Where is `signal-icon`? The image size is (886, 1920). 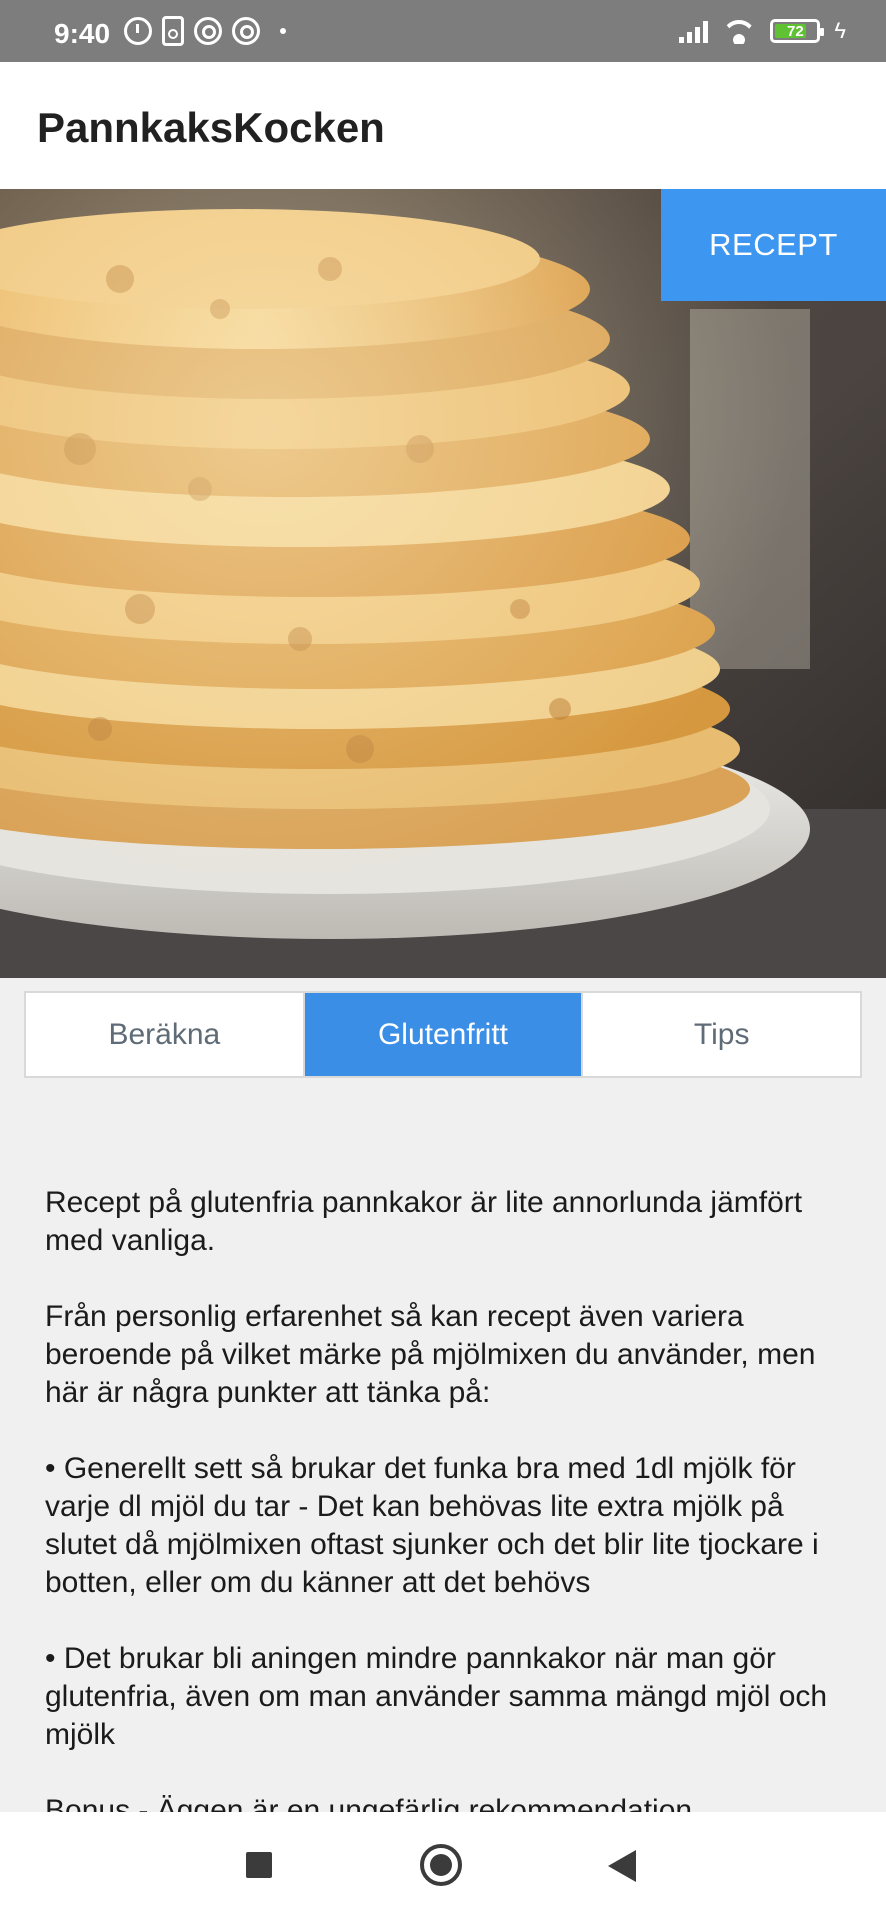 signal-icon is located at coordinates (694, 31).